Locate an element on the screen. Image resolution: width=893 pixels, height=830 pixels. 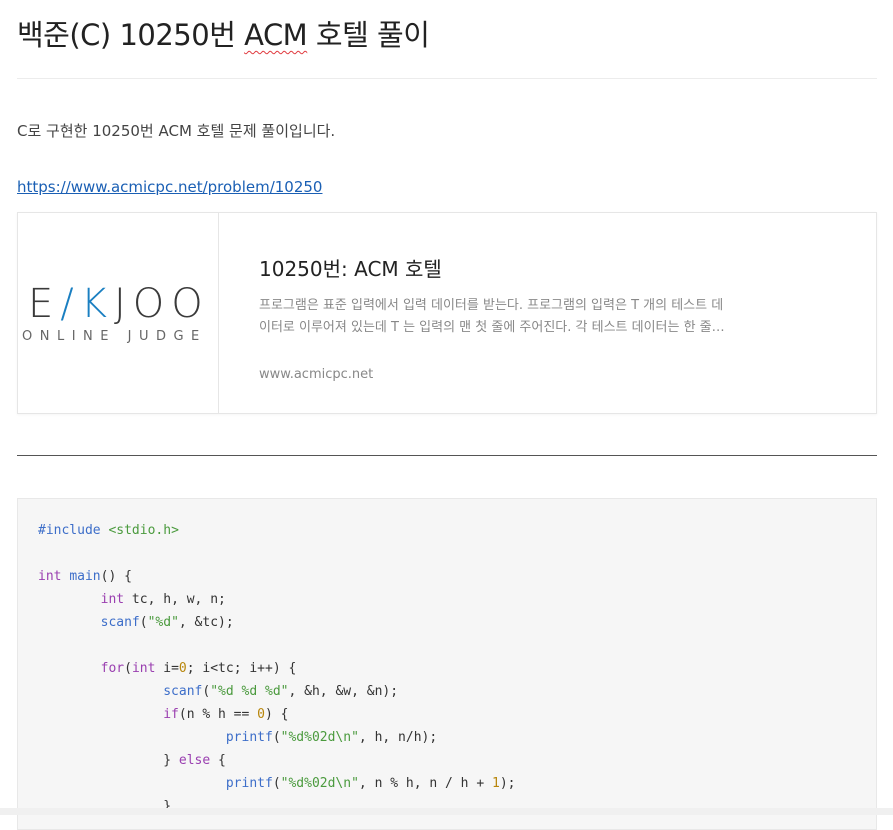
logo-subtitle: ONLINE JUDGE is located at coordinates (114, 336).